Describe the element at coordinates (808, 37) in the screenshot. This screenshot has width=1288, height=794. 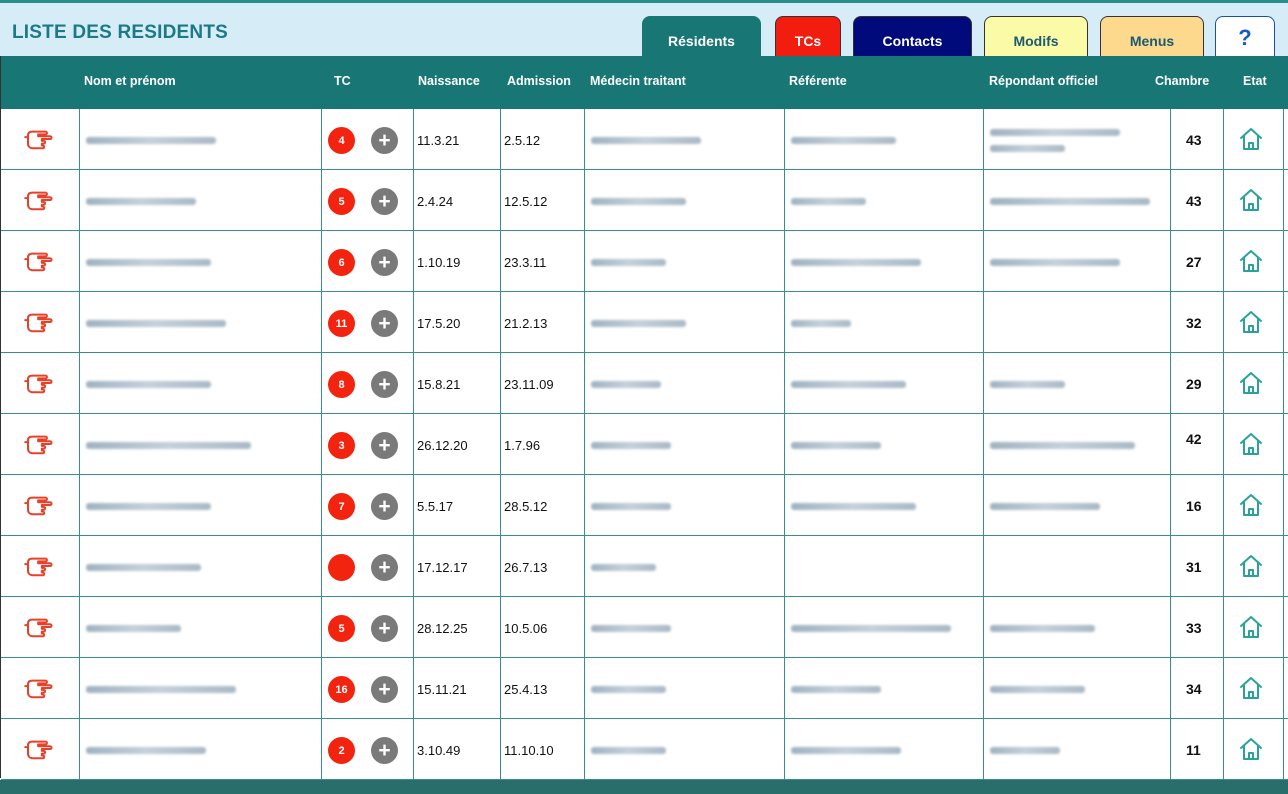
I see `tab-tcs: TCs` at that location.